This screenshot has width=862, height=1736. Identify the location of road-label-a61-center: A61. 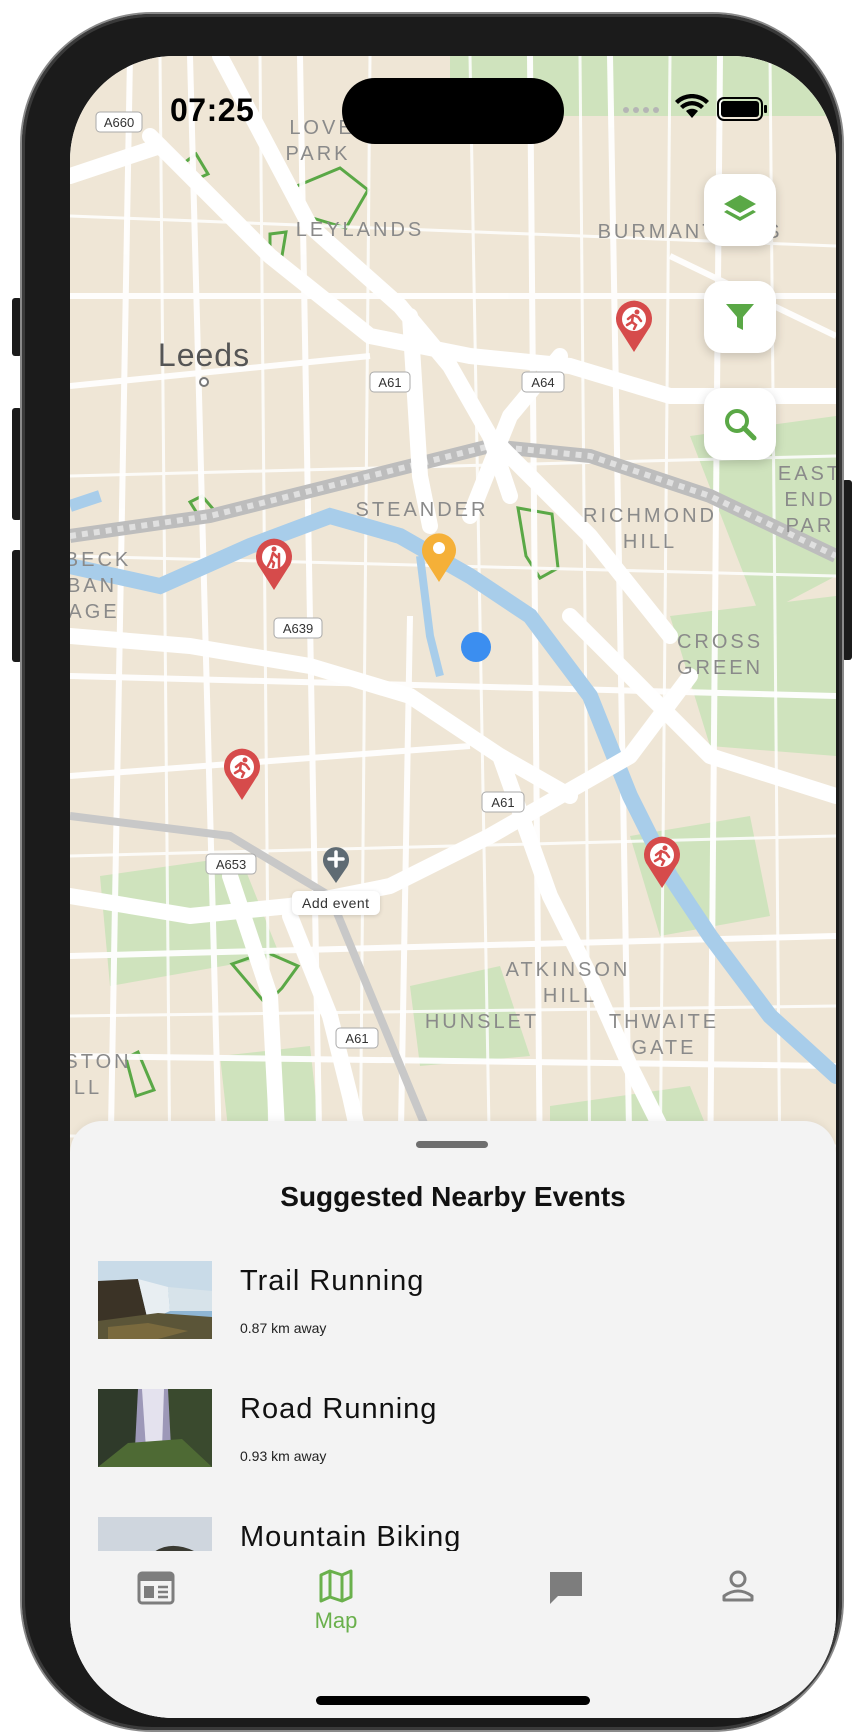
(502, 802).